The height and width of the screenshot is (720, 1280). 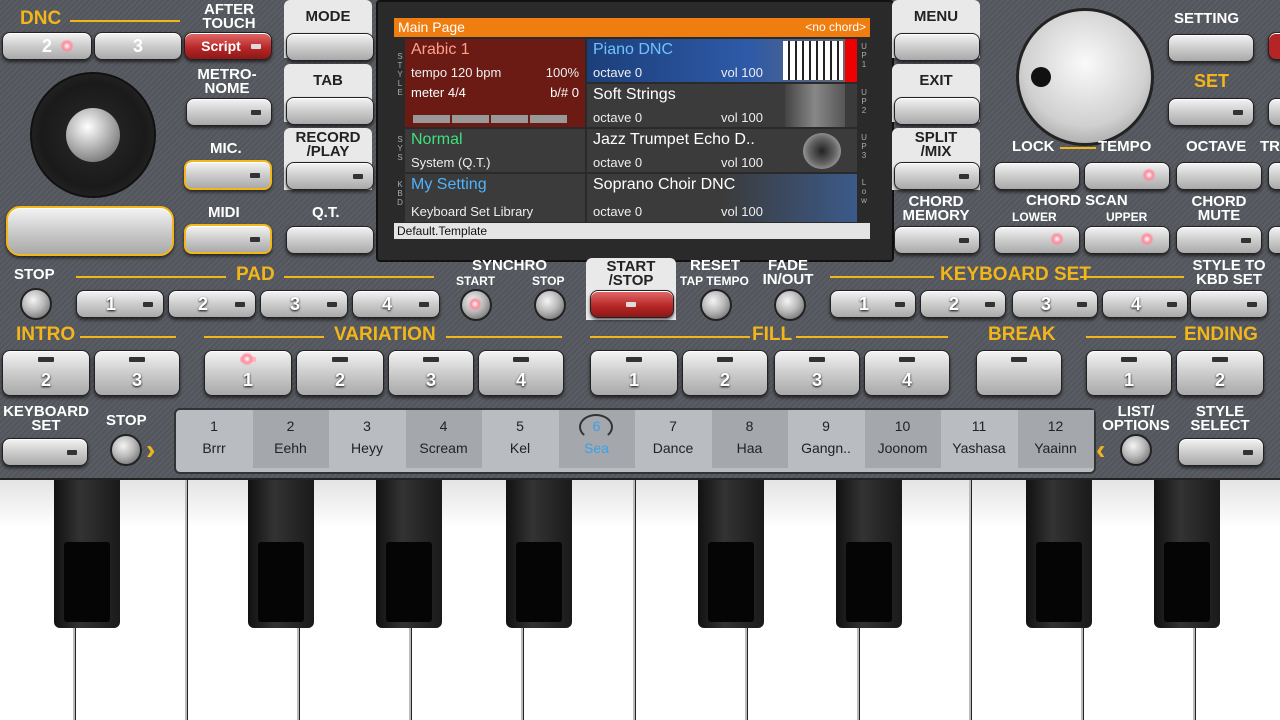 What do you see at coordinates (817, 359) in the screenshot?
I see `fill-3-led` at bounding box center [817, 359].